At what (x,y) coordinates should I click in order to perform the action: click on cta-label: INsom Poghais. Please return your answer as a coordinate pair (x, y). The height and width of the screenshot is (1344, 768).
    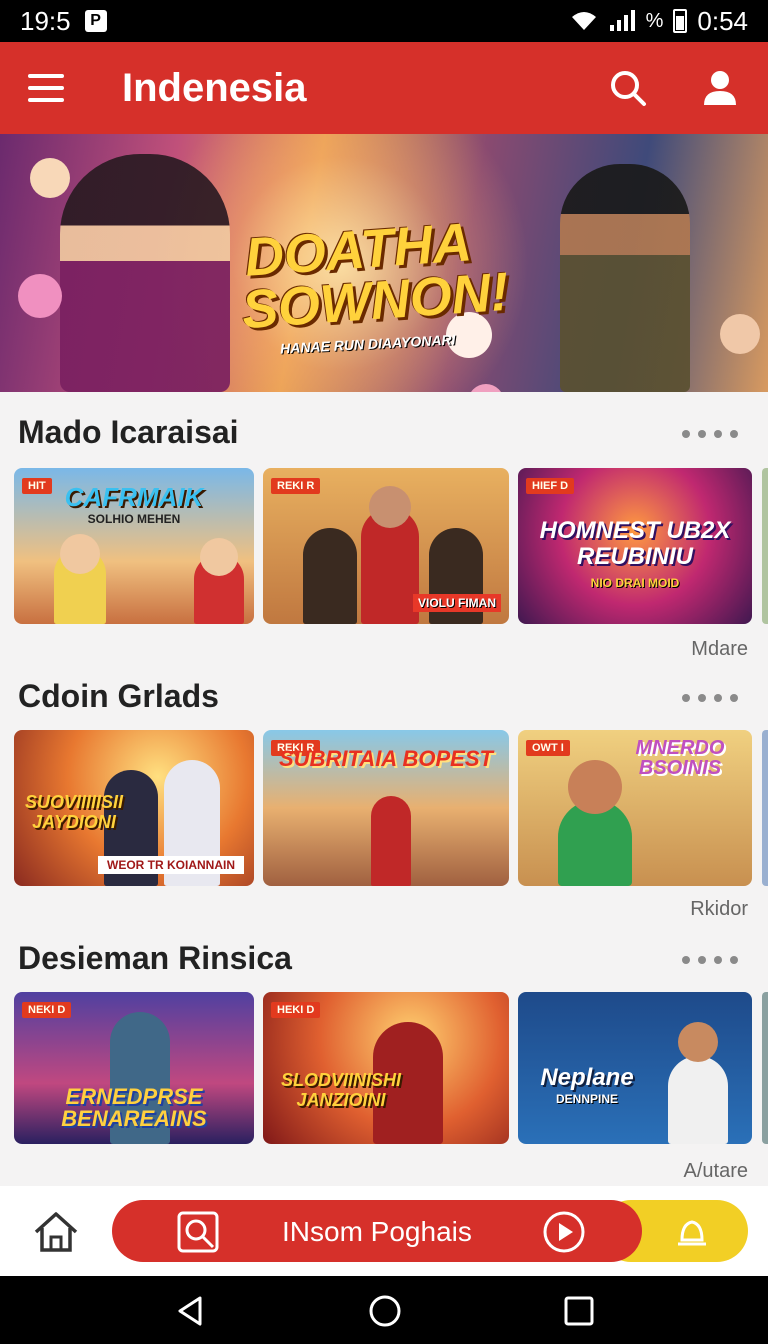
    Looking at the image, I should click on (377, 1231).